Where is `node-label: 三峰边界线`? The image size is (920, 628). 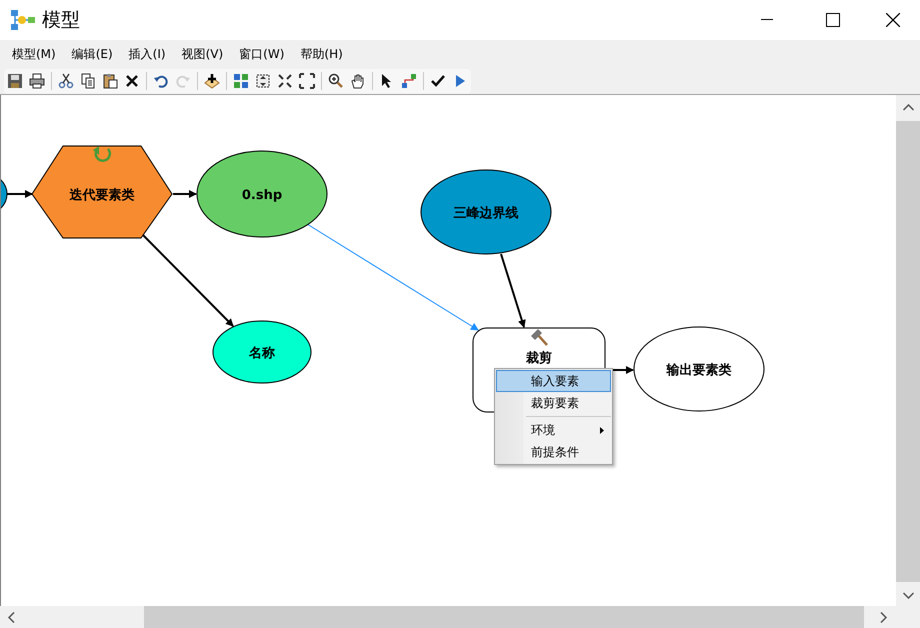 node-label: 三峰边界线 is located at coordinates (486, 213).